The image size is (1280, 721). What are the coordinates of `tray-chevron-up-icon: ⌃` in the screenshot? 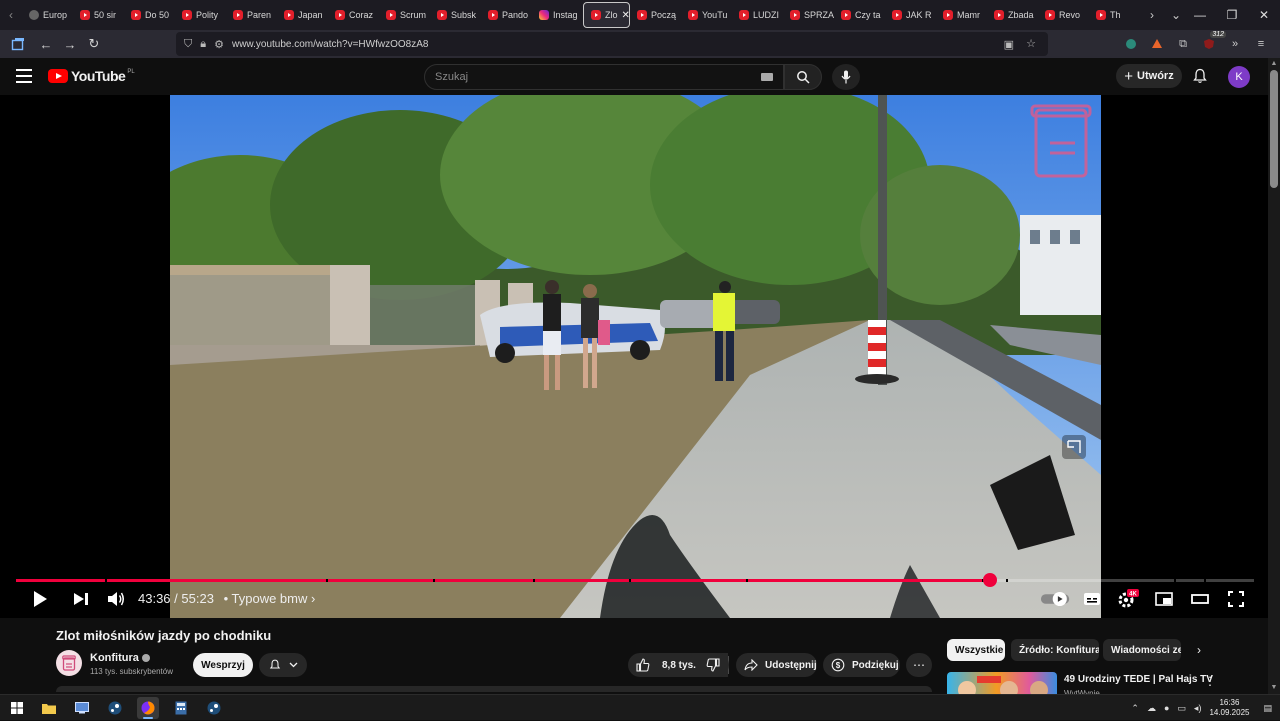 It's located at (1135, 708).